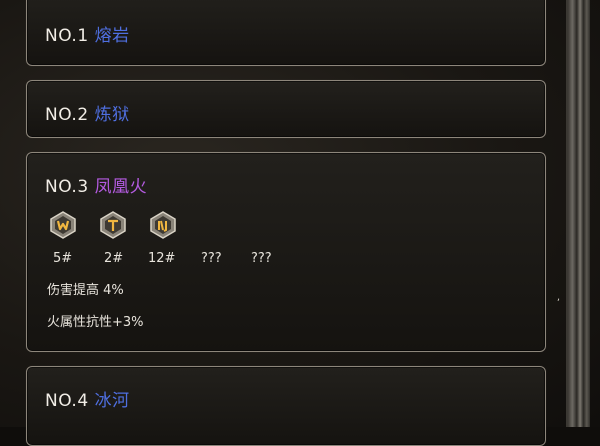 The width and height of the screenshot is (600, 446). What do you see at coordinates (67, 187) in the screenshot?
I see `item-number: NO.3` at bounding box center [67, 187].